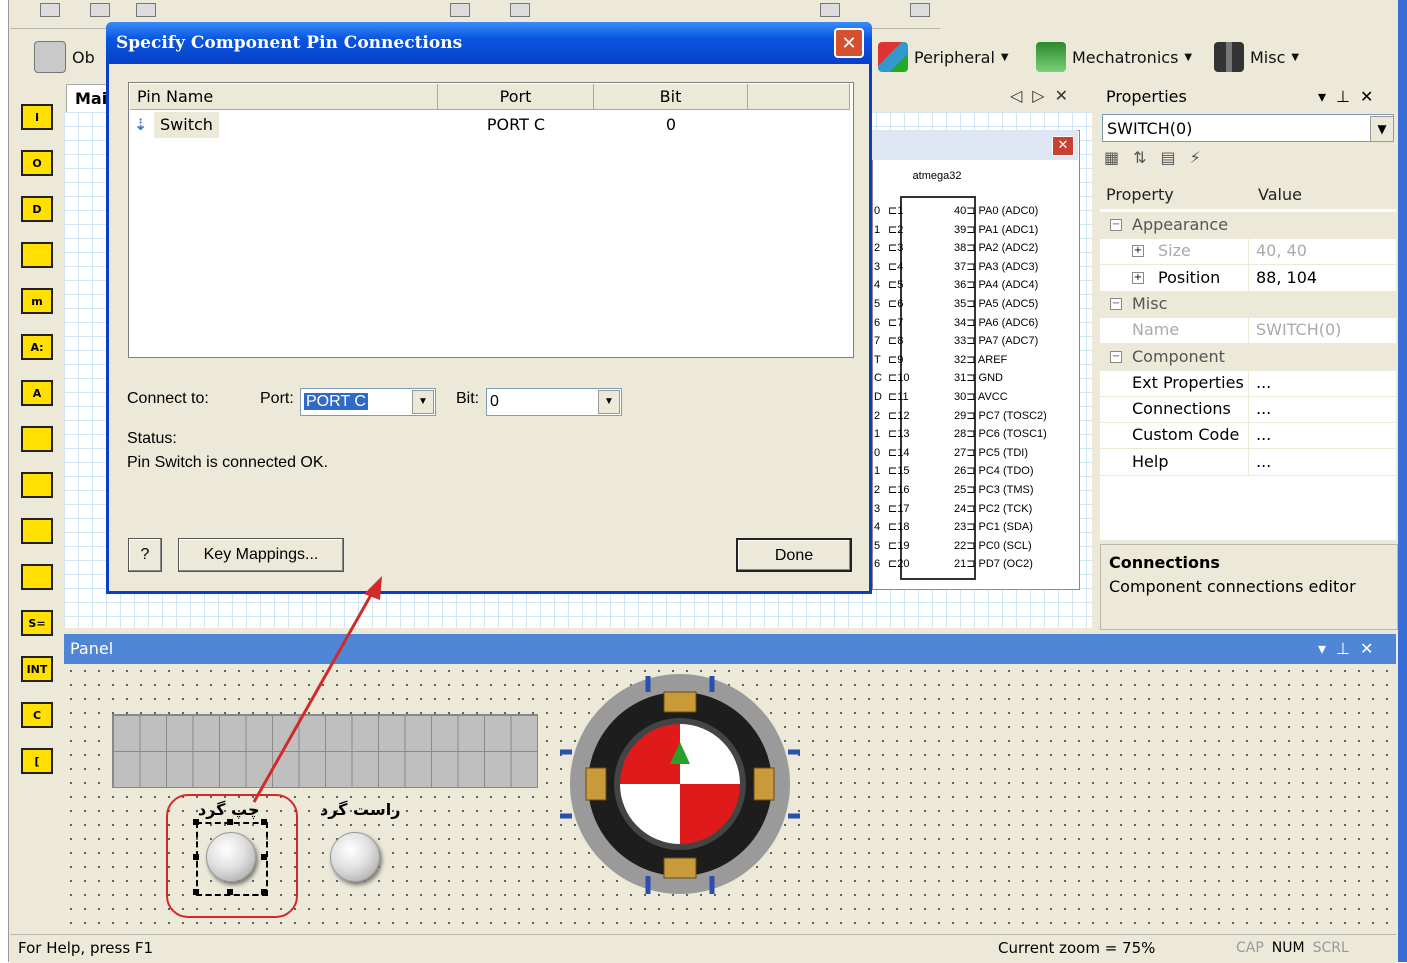  What do you see at coordinates (37, 715) in the screenshot?
I see `flowchart-tool-icon: C` at bounding box center [37, 715].